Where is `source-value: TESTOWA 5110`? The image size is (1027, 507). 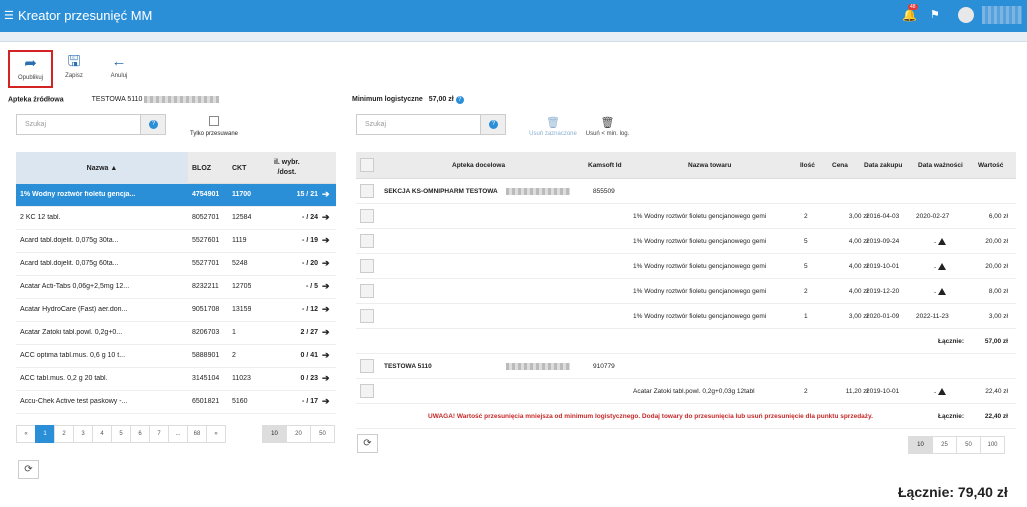 source-value: TESTOWA 5110 is located at coordinates (117, 100).